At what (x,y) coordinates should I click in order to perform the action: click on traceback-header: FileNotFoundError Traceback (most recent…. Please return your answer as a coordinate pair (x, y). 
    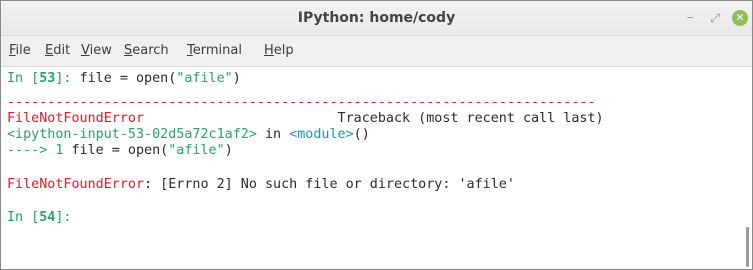
    Looking at the image, I should click on (305, 118).